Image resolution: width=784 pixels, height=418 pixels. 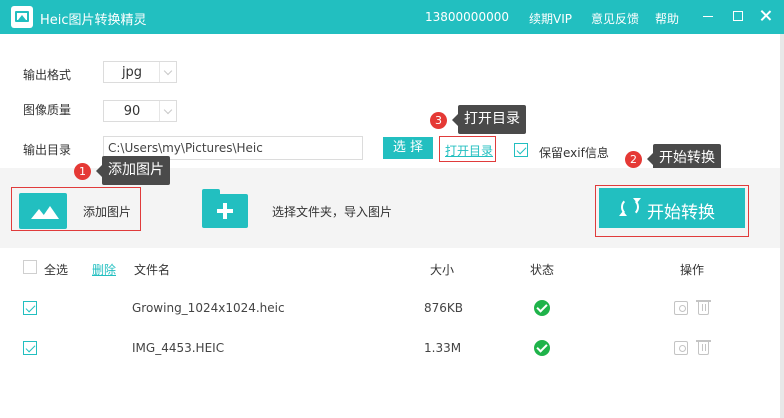 I want to click on step-1-tooltip: 添加图片, so click(x=133, y=170).